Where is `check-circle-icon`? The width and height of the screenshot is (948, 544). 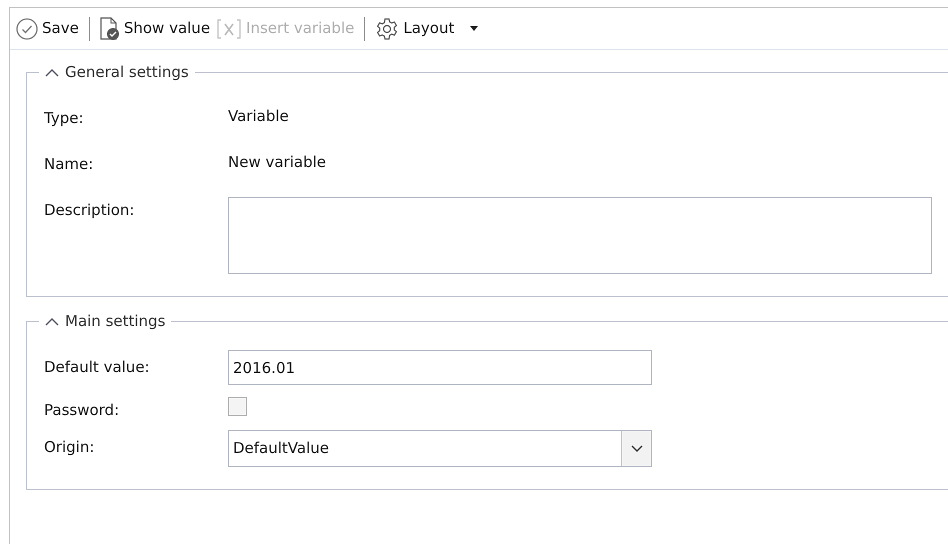 check-circle-icon is located at coordinates (27, 29).